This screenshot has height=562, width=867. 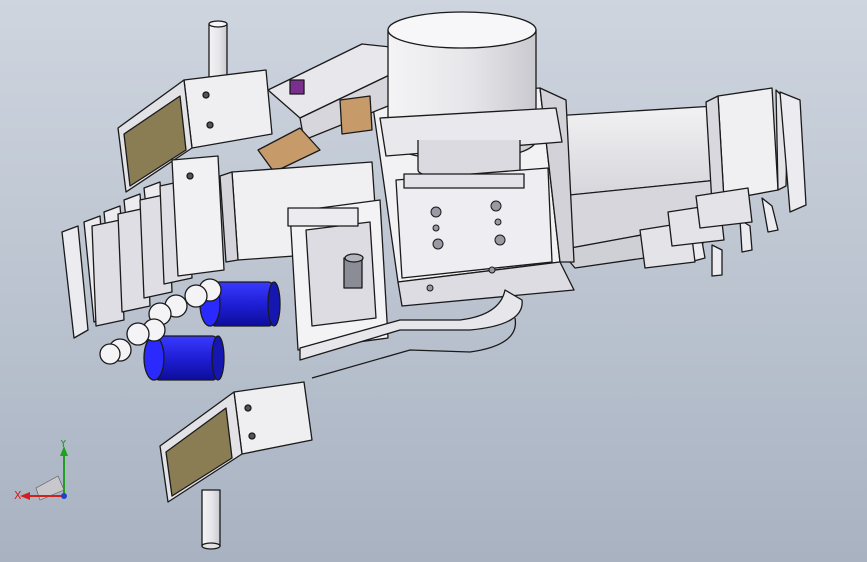 I want to click on x-axis-label: X, so click(x=18, y=495).